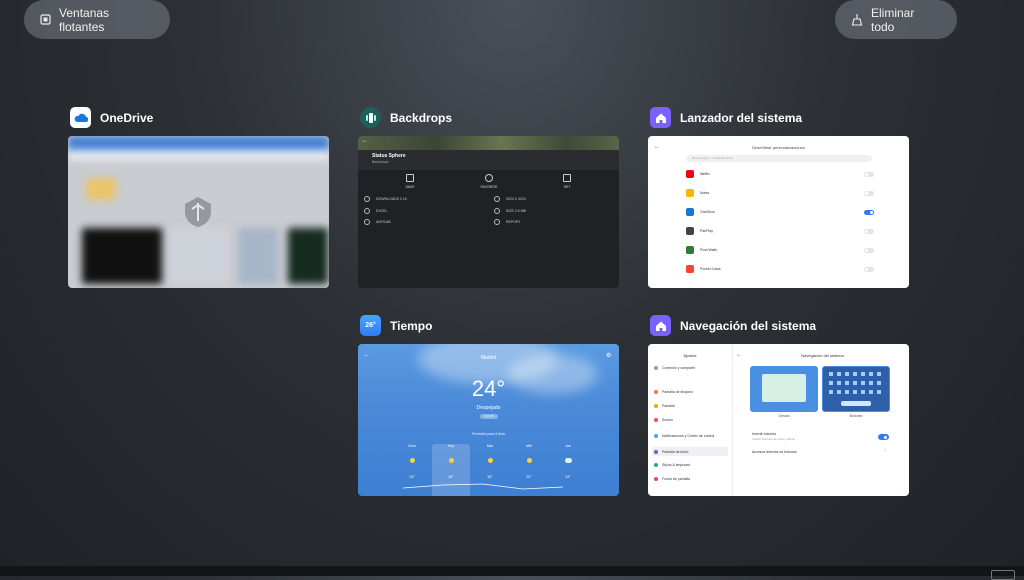 Image resolution: width=1024 pixels, height=580 pixels. Describe the element at coordinates (748, 325) in the screenshot. I see `card-label-navigation: Navegación del sistema` at that location.